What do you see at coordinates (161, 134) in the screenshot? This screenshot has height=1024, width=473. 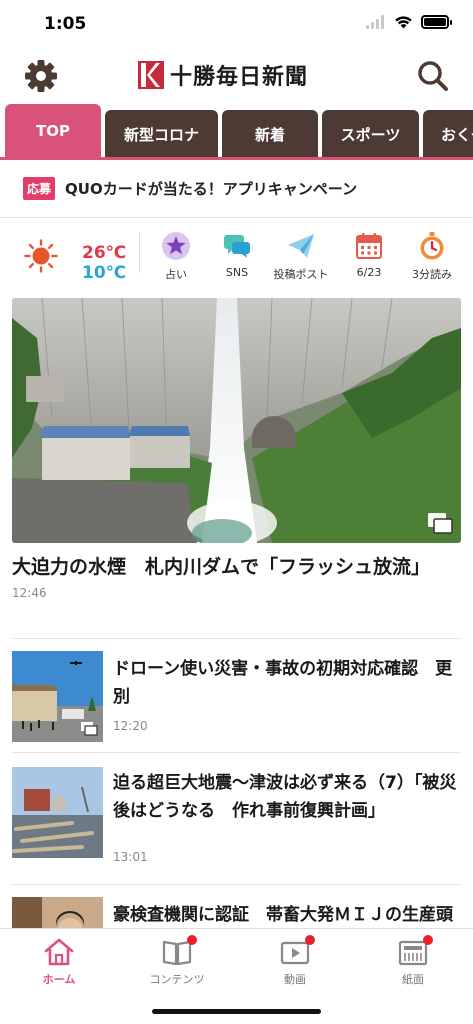 I see `tab-covid: 新型コロナ` at bounding box center [161, 134].